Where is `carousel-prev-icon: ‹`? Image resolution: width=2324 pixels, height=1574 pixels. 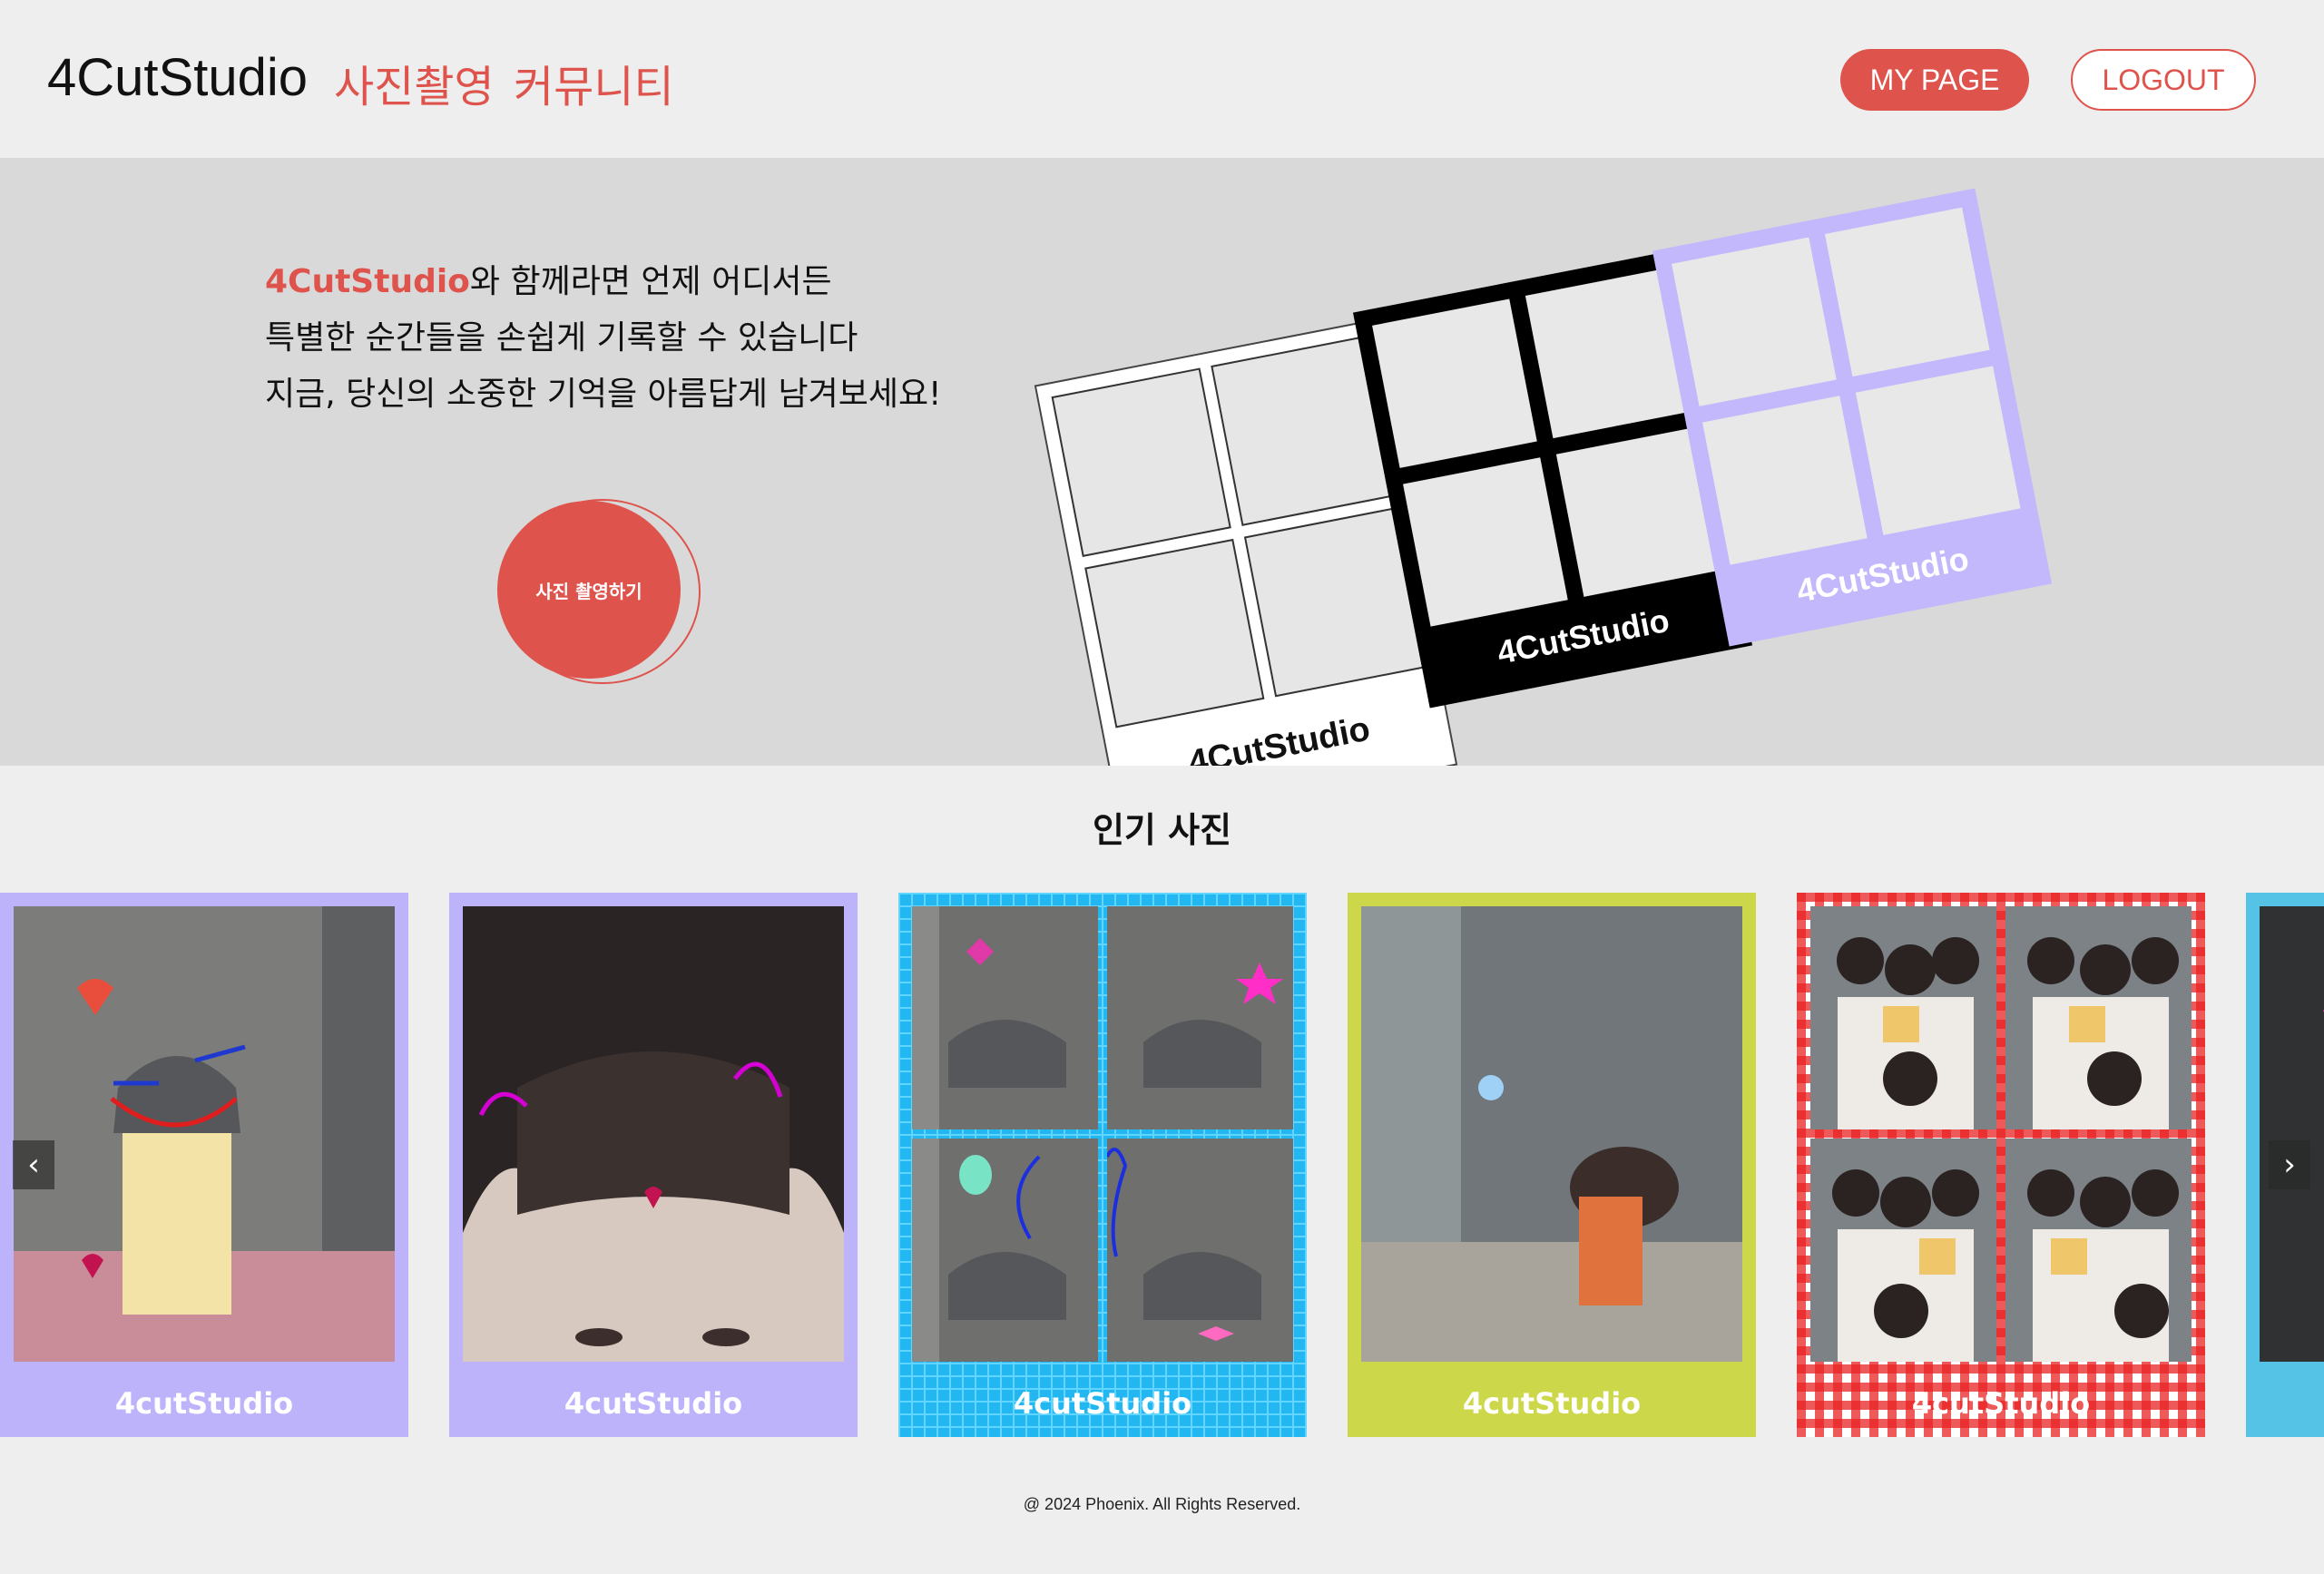
carousel-prev-icon: ‹ is located at coordinates (33, 1164).